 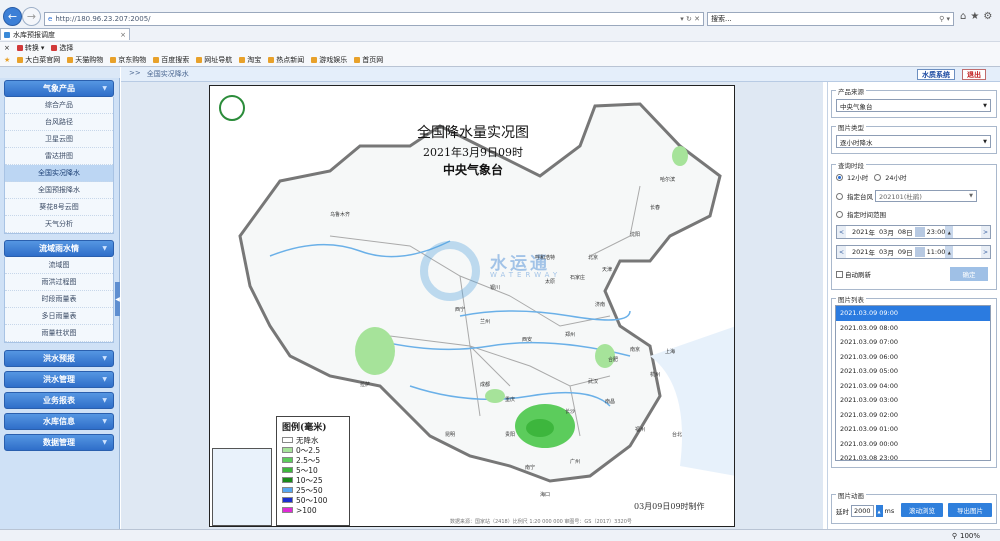 What do you see at coordinates (7, 48) in the screenshot?
I see `close-icon: ×` at bounding box center [7, 48].